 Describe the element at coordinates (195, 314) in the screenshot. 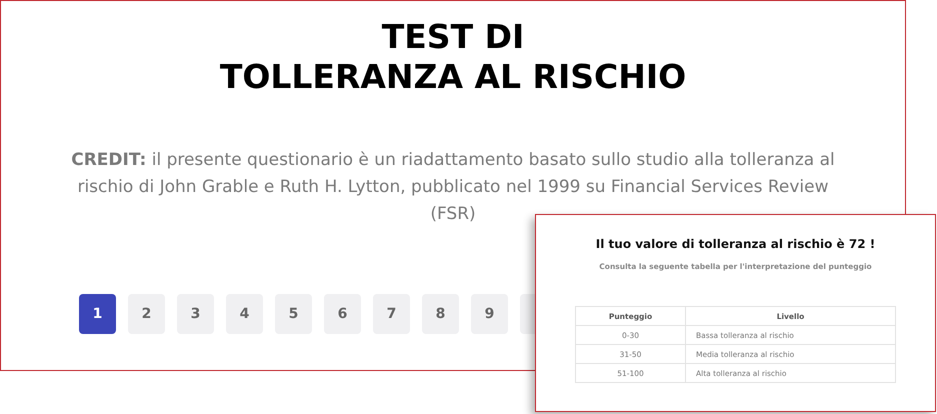

I see `page-button: 3` at that location.